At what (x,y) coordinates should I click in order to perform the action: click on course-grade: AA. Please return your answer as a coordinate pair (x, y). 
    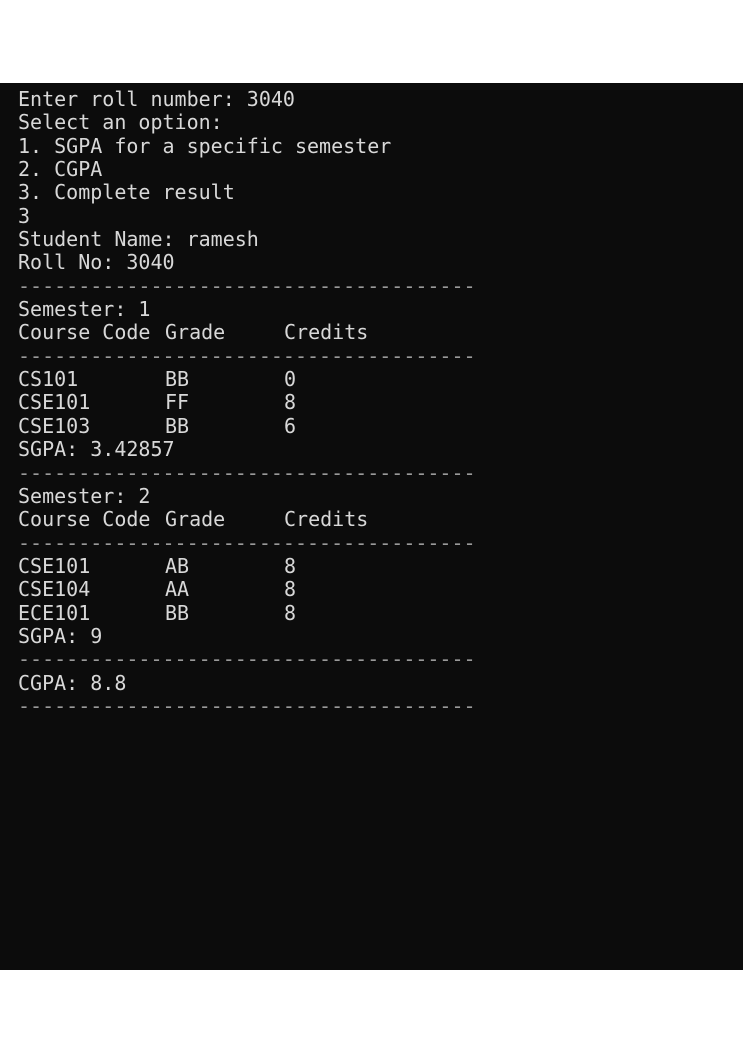
    Looking at the image, I should click on (177, 589).